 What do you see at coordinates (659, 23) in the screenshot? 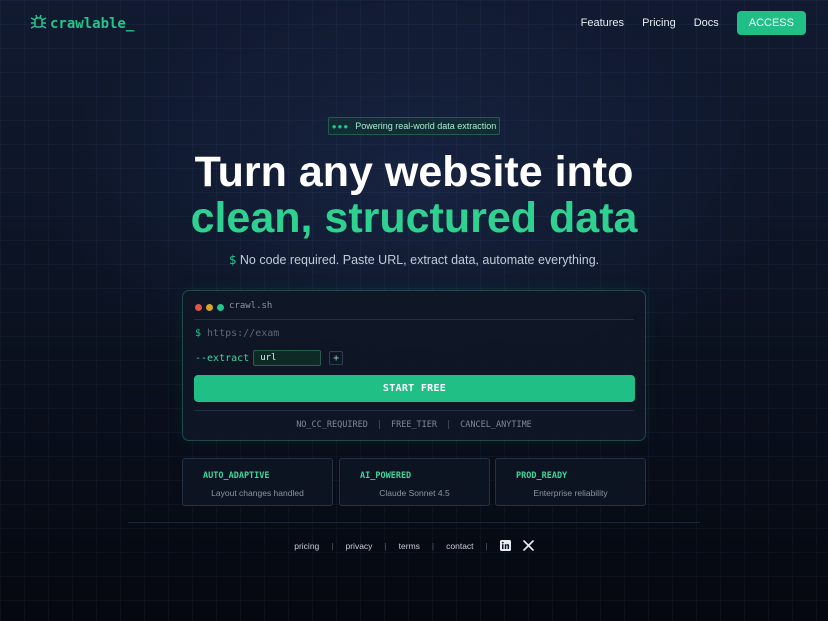
I see `nav-pricing: Pricing` at bounding box center [659, 23].